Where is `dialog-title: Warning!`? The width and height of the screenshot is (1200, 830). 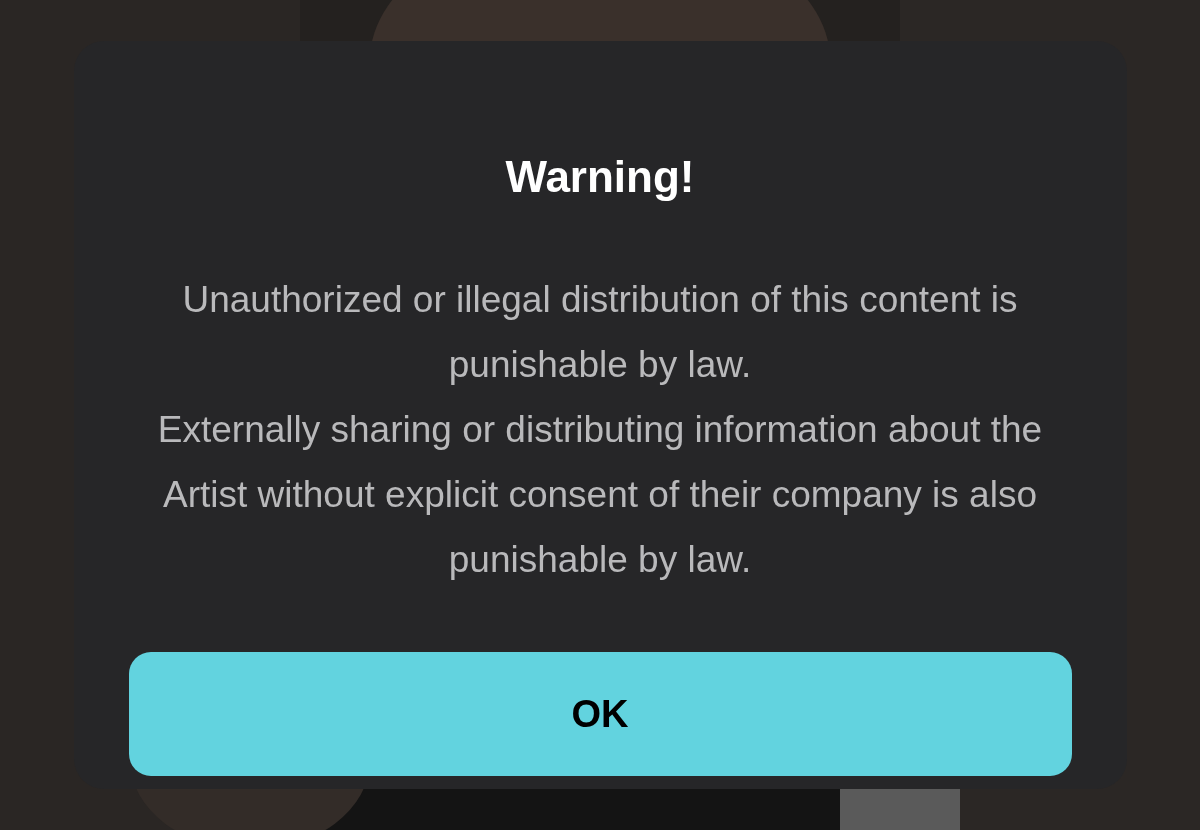 dialog-title: Warning! is located at coordinates (600, 177).